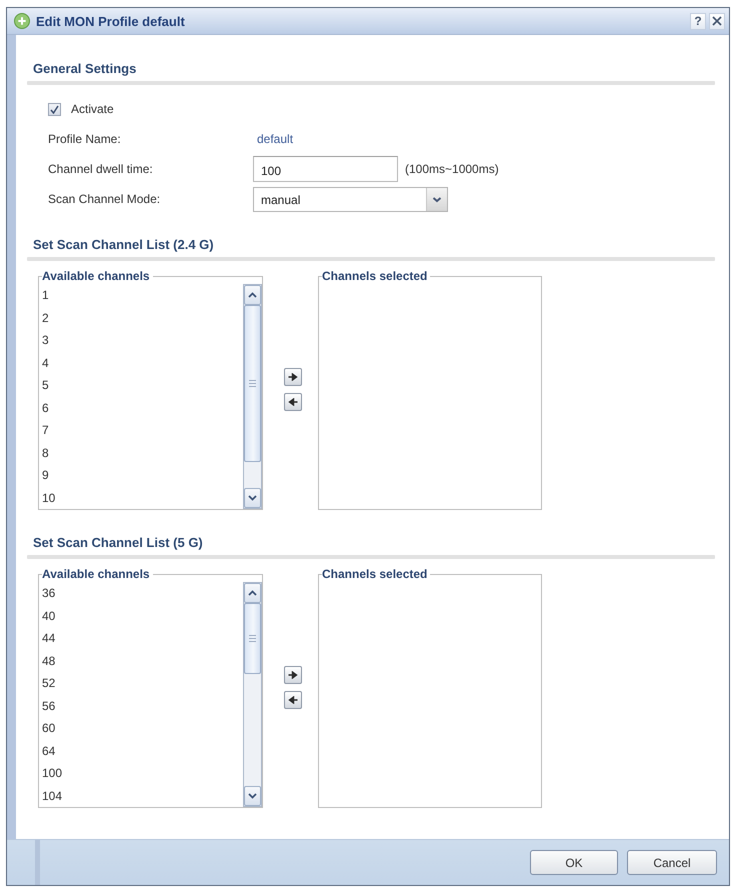  Describe the element at coordinates (123, 245) in the screenshot. I see `section-title: Set Scan Channel List (2.4 G)` at that location.